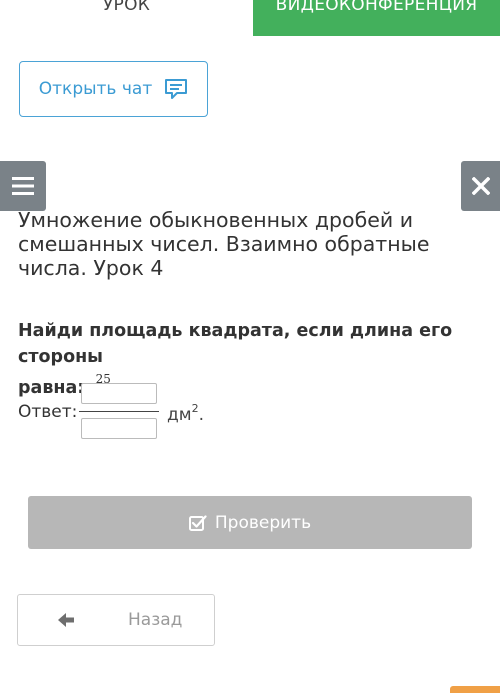  What do you see at coordinates (475, 689) in the screenshot?
I see `next-button-corner` at bounding box center [475, 689].